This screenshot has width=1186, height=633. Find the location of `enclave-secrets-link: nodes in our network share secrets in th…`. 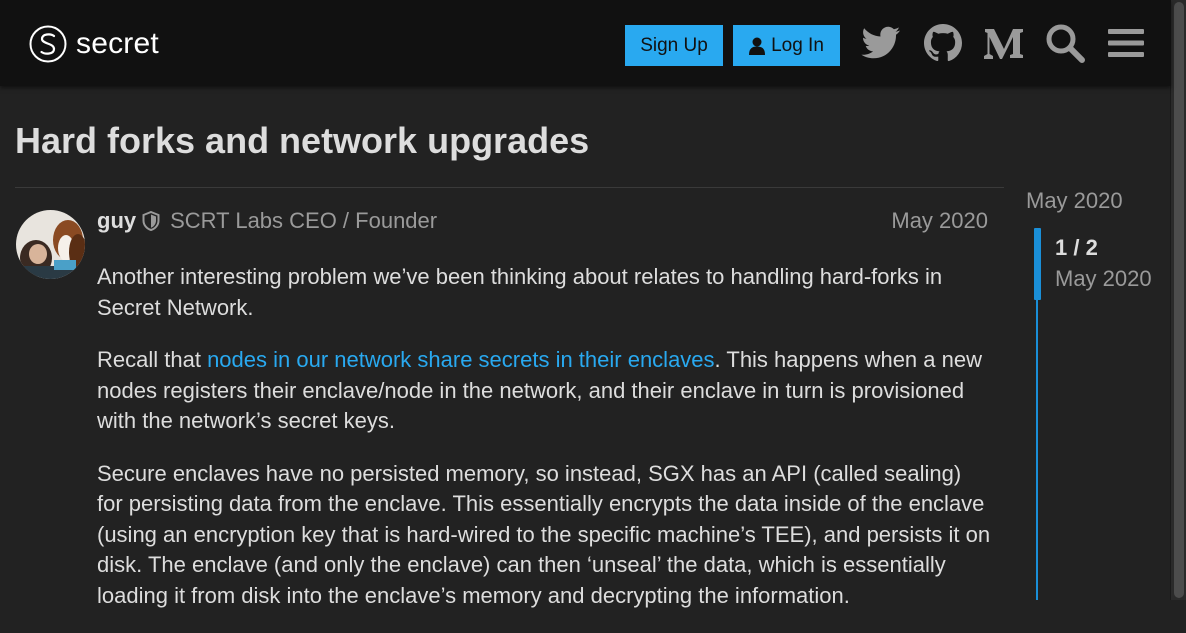

enclave-secrets-link: nodes in our network share secrets in th… is located at coordinates (460, 359).